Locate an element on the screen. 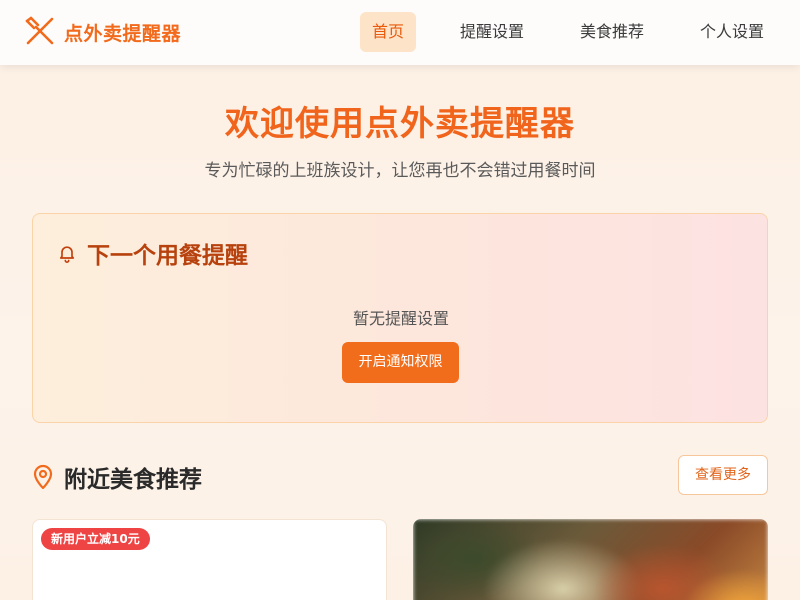  top-navbar: 点外卖提醒器 首页 提醒设置 美食推荐 个人设置 is located at coordinates (400, 32).